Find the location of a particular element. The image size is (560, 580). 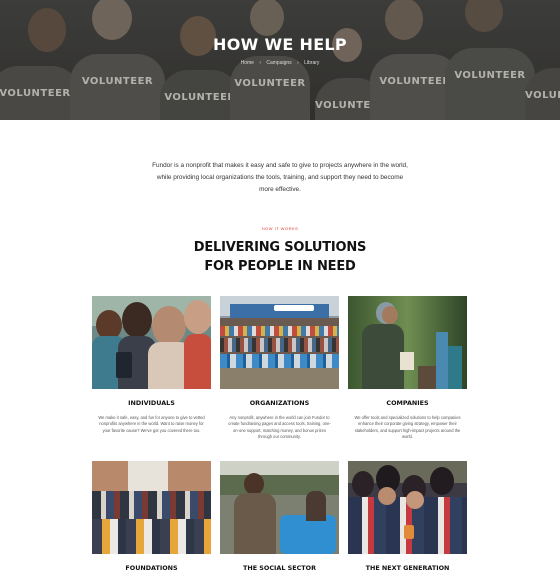

breadcrumb-current: Library is located at coordinates (312, 63).